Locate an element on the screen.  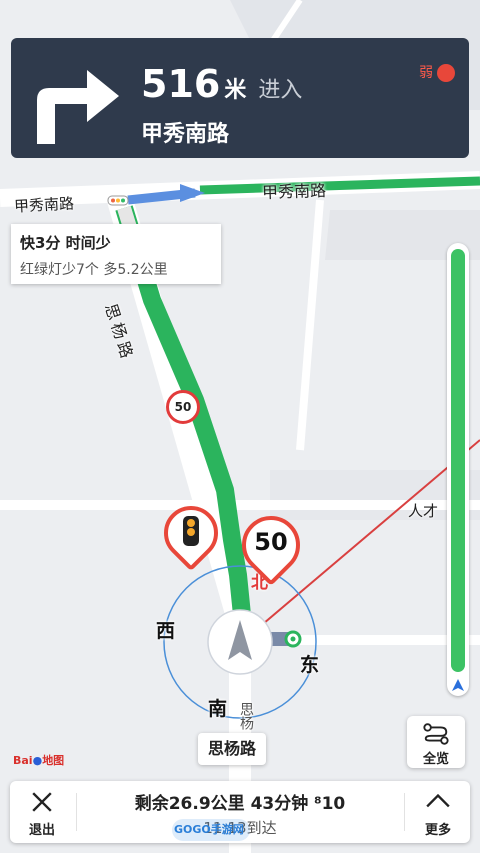
route-overview-icon is located at coordinates (436, 734).